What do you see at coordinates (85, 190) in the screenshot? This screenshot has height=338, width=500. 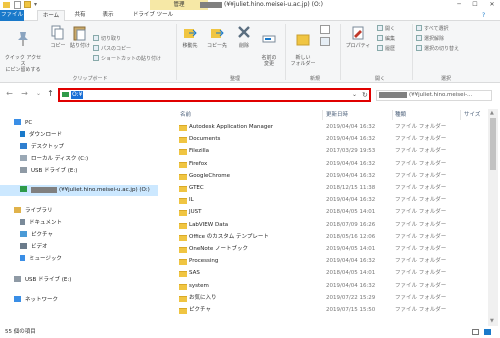 I see `nav-network-drive: (¥¥juliet.hino.meisei-u.ac.jp) (O:)` at bounding box center [85, 190].